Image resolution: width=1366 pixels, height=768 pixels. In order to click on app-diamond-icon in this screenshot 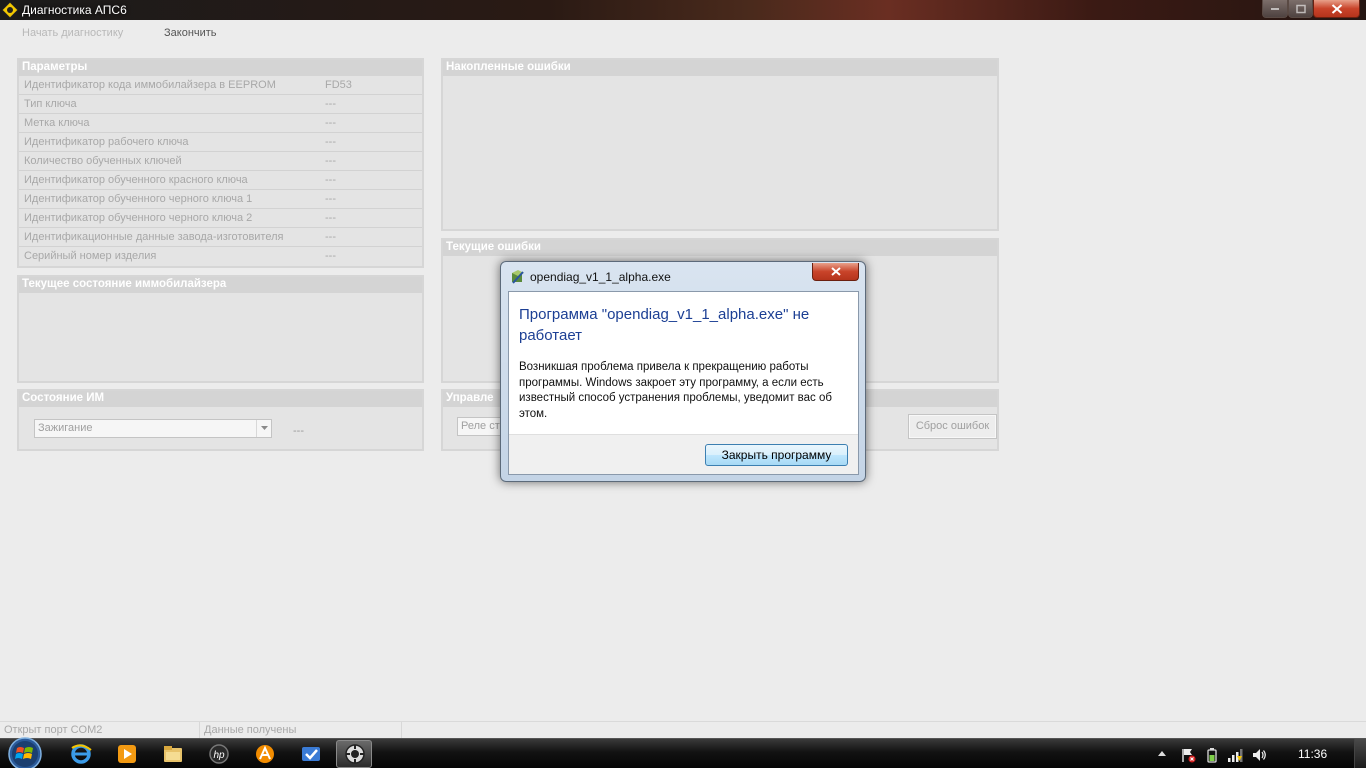, I will do `click(10, 10)`.